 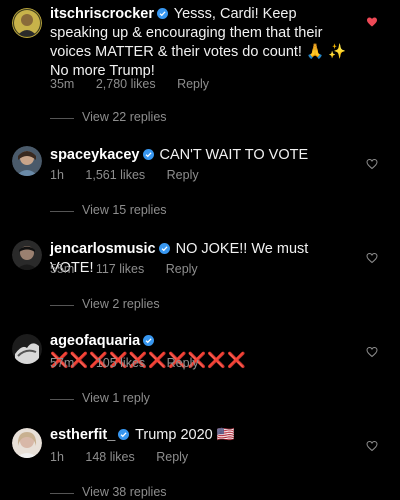 I want to click on view-replies-button: View 1 reply, so click(x=100, y=398).